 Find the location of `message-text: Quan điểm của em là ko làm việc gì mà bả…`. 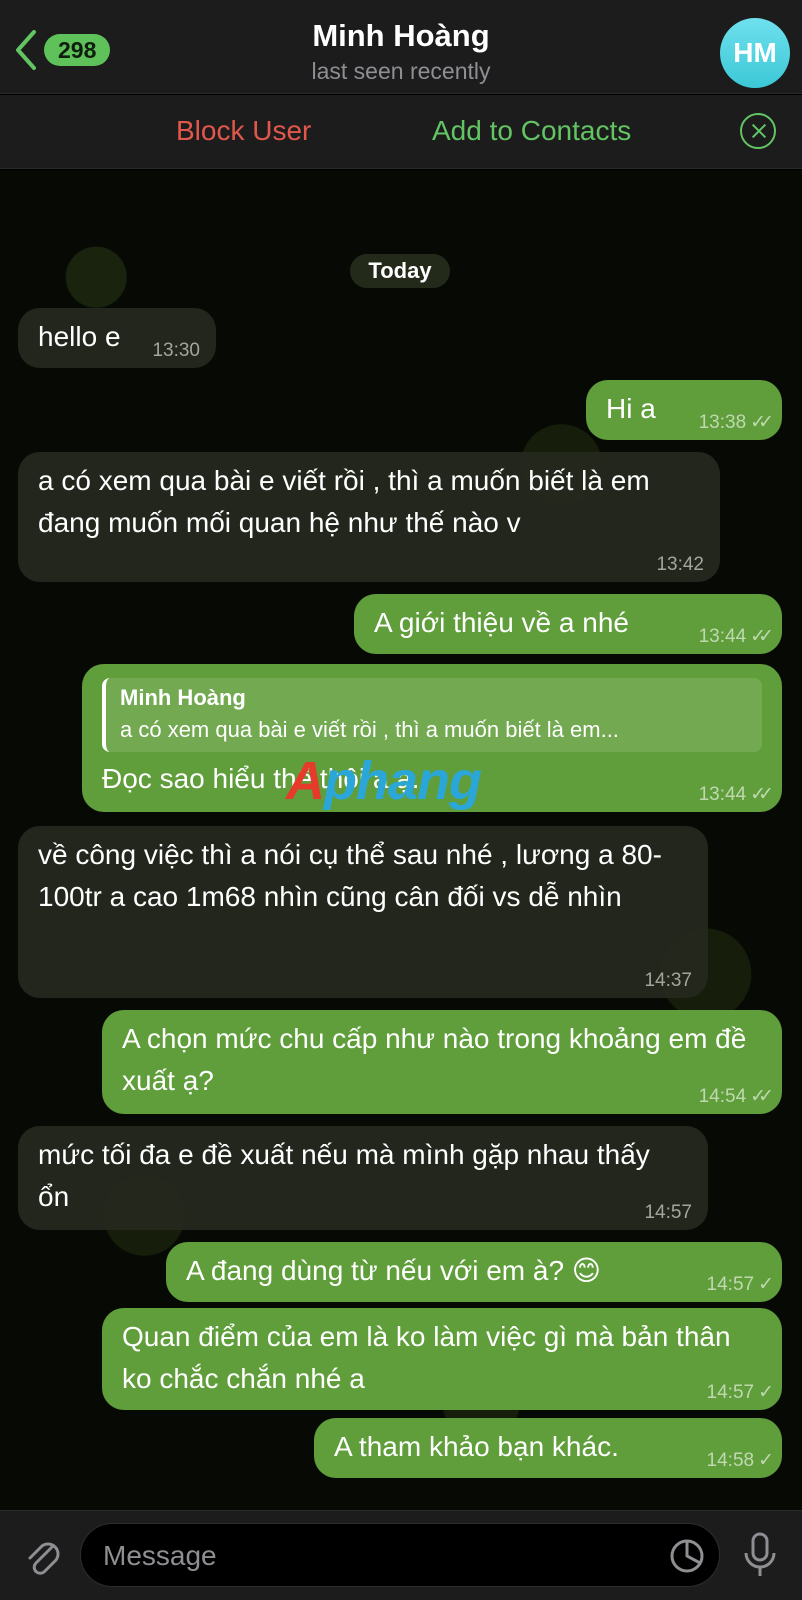

message-text: Quan điểm của em là ko làm việc gì mà bả… is located at coordinates (426, 1357).